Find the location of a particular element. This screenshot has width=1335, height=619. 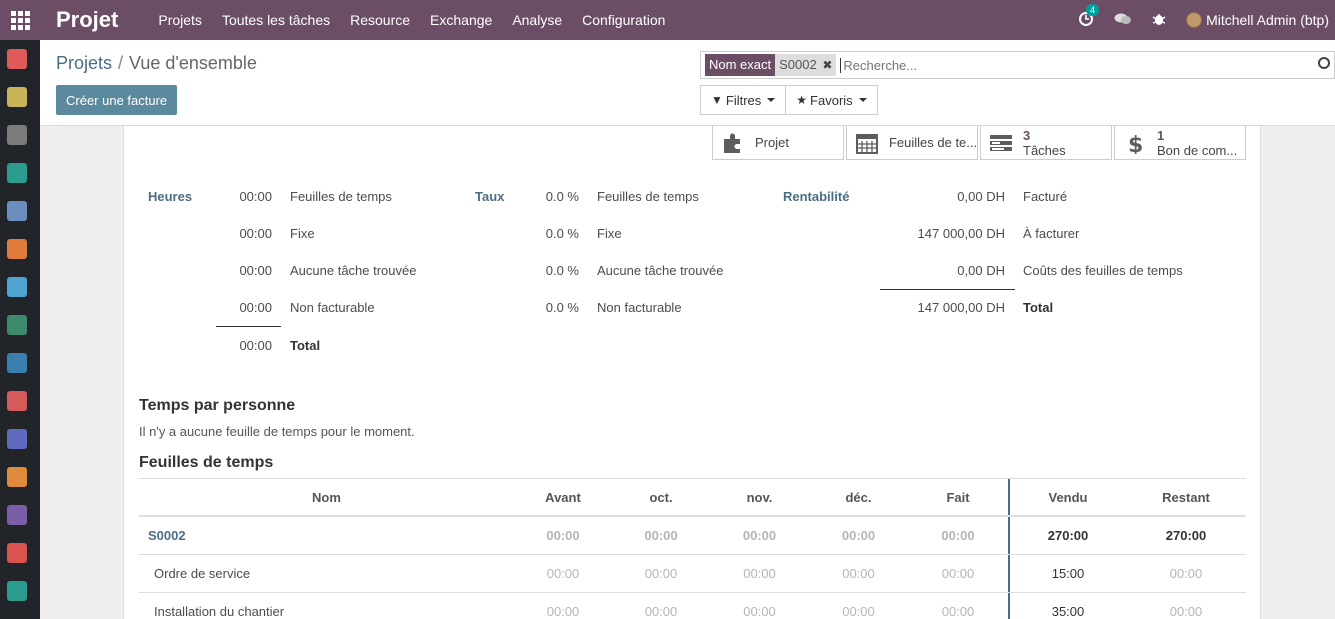

chat-bubbles-icon is located at coordinates (1123, 20).